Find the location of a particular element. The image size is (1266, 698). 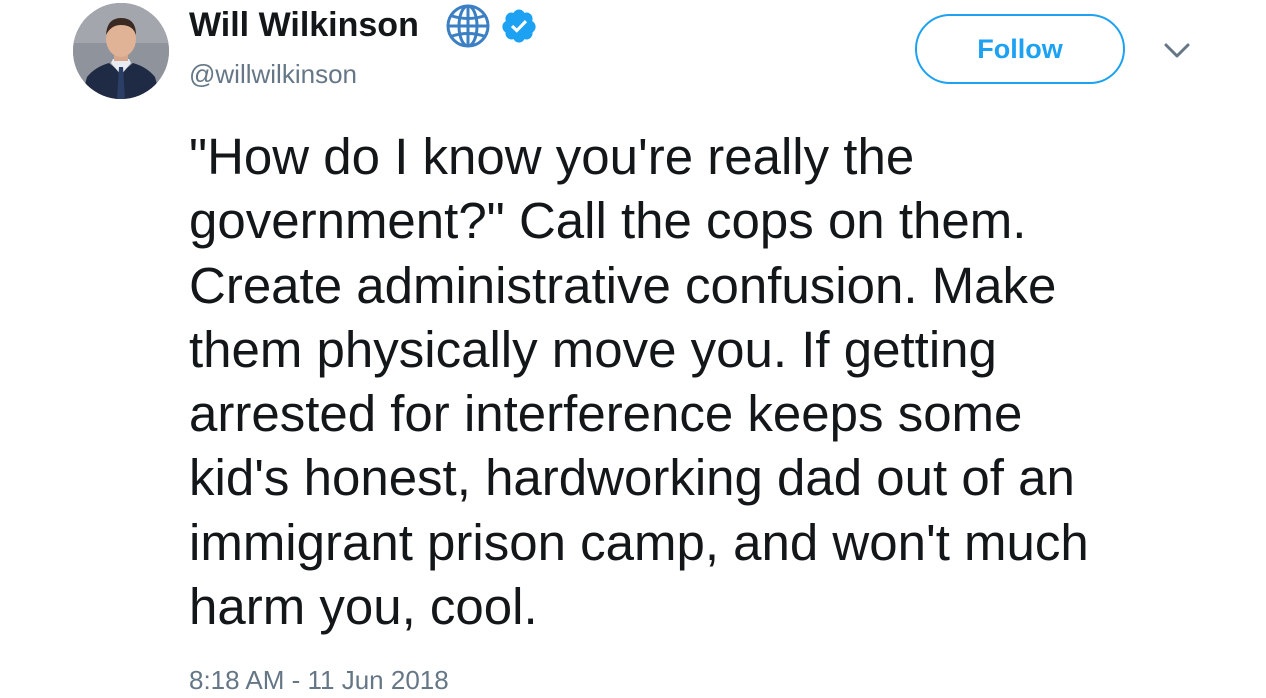

avatar is located at coordinates (121, 51).